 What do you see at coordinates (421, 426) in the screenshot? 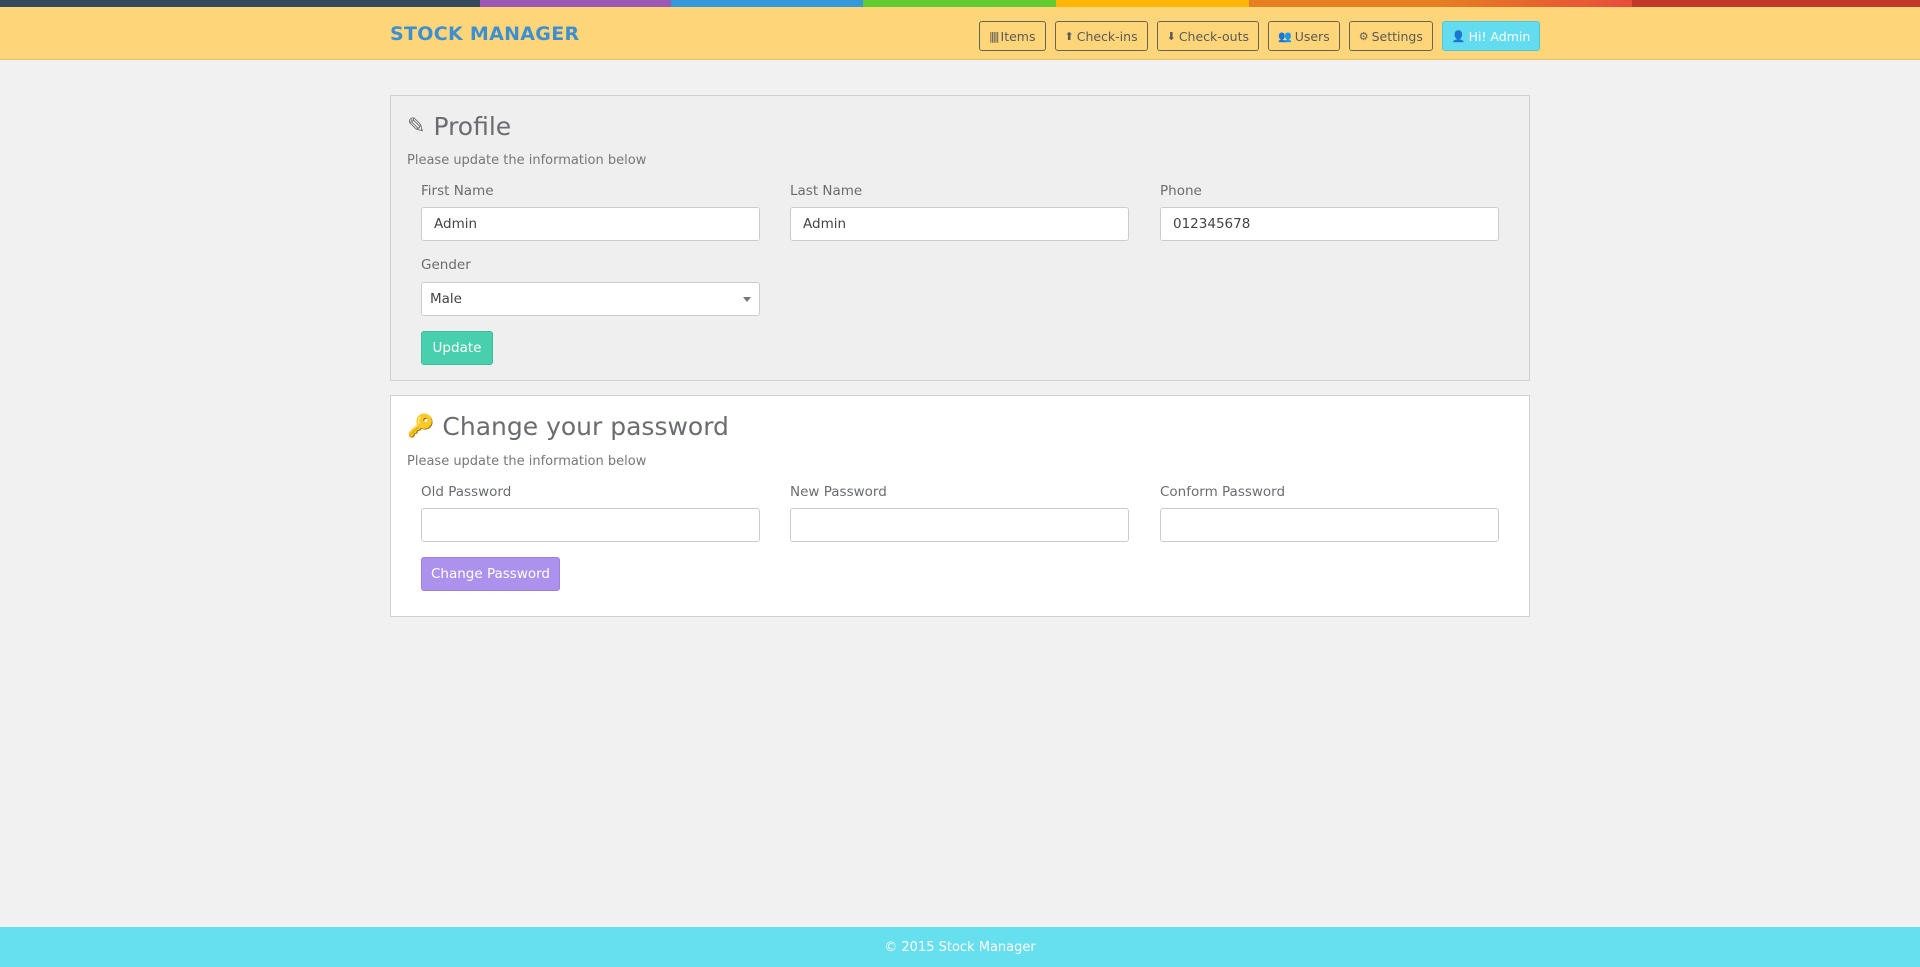
I see `key-icon: 🔑` at bounding box center [421, 426].